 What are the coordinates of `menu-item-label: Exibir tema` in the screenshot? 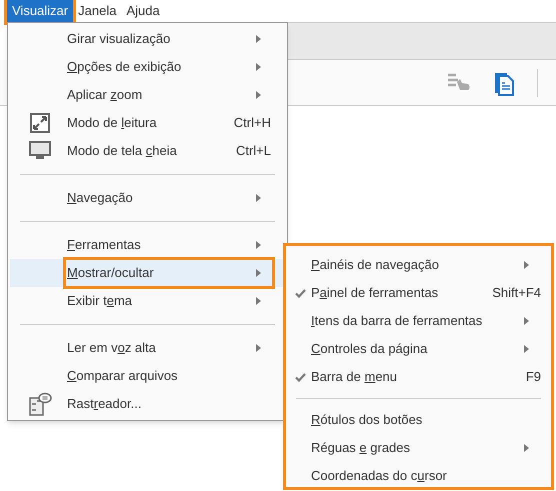 It's located at (99, 301).